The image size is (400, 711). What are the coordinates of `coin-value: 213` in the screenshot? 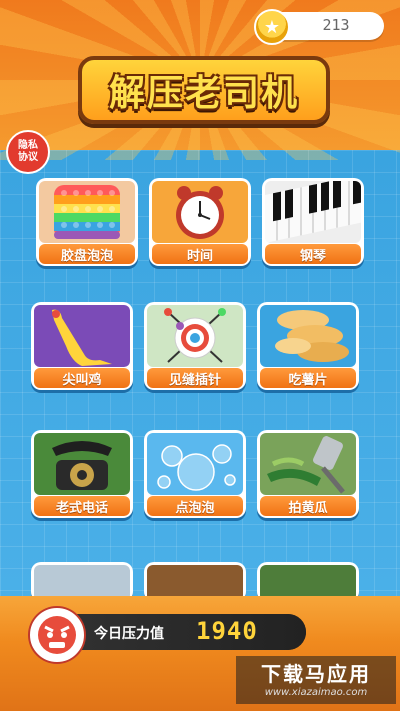 It's located at (336, 25).